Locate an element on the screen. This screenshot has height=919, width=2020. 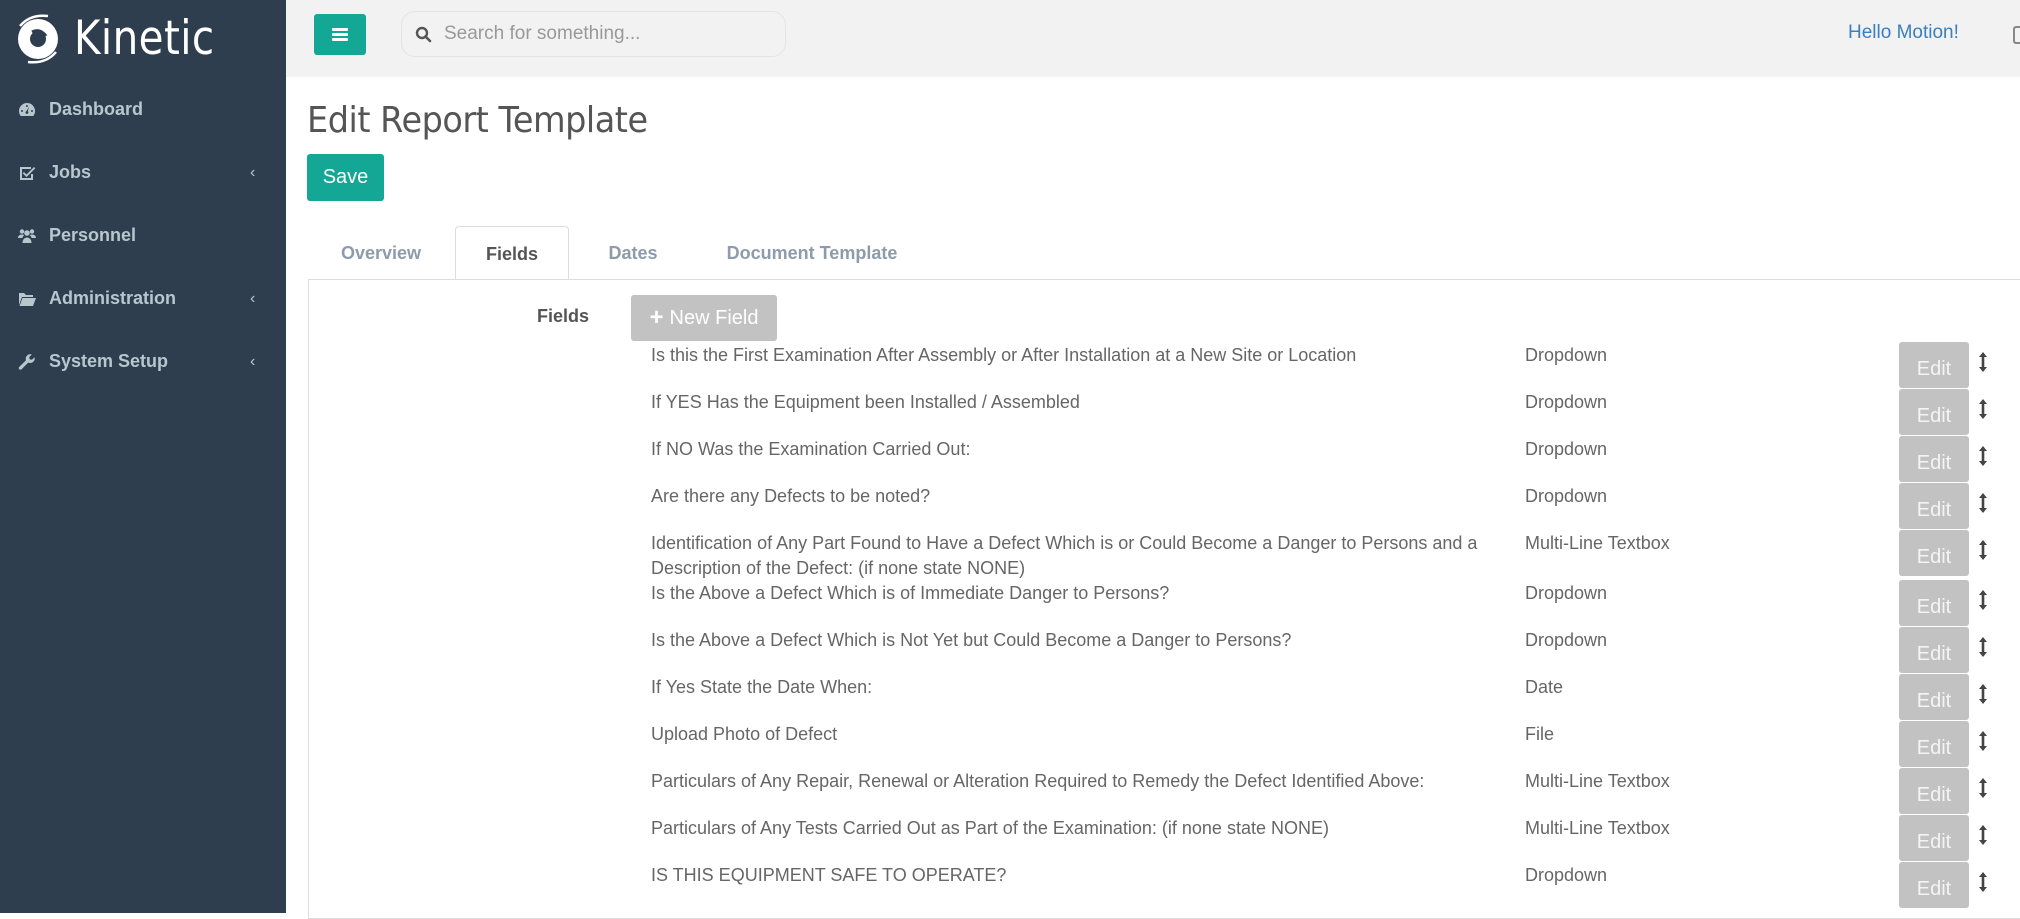
users-icon is located at coordinates (27, 236).